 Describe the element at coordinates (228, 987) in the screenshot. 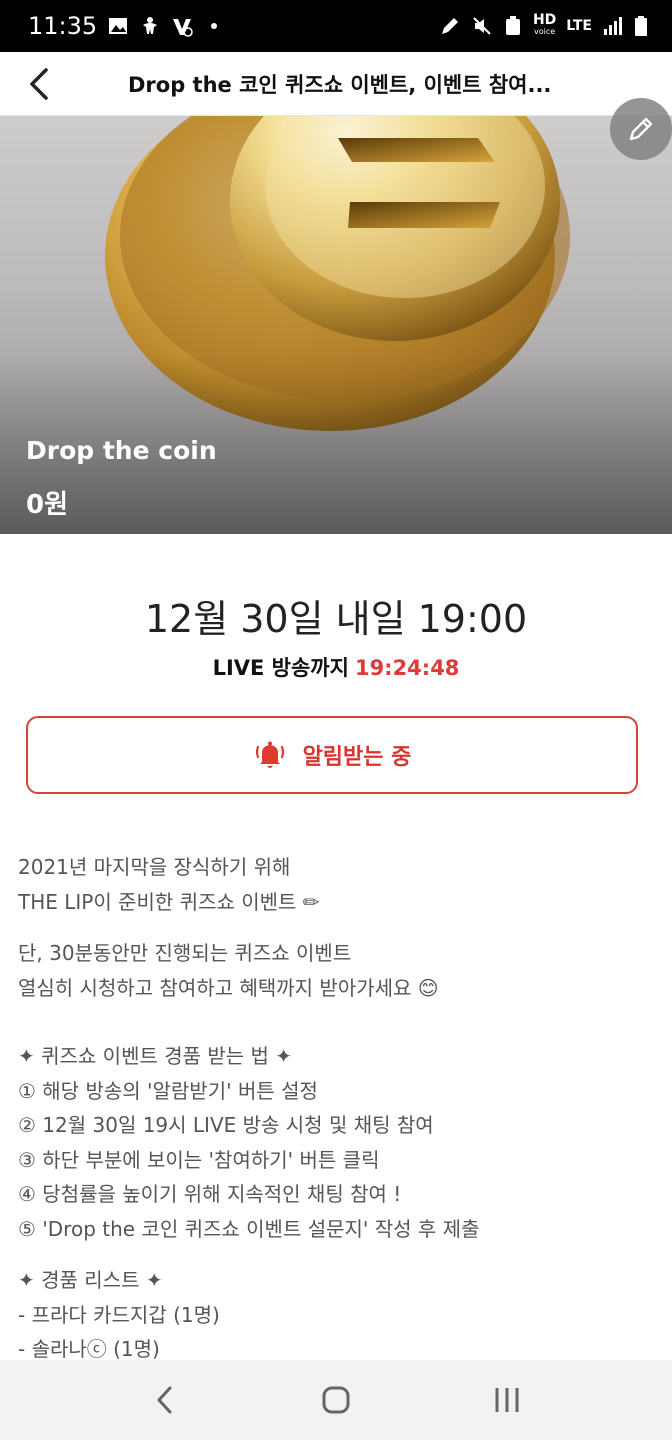

I see `desc-line: 열심히 시청하고 참여하고 혜택까지 받아가세요 😊` at that location.